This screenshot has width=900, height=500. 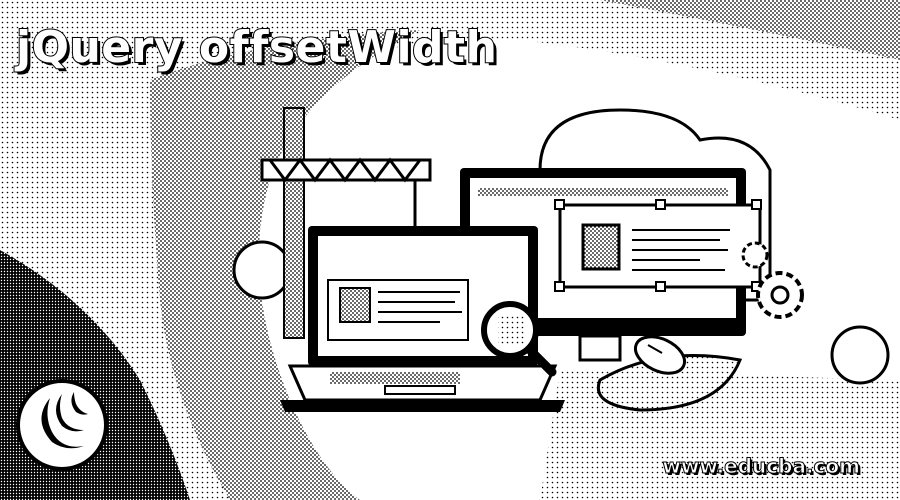 What do you see at coordinates (62, 425) in the screenshot?
I see `jquery-logo-icon` at bounding box center [62, 425].